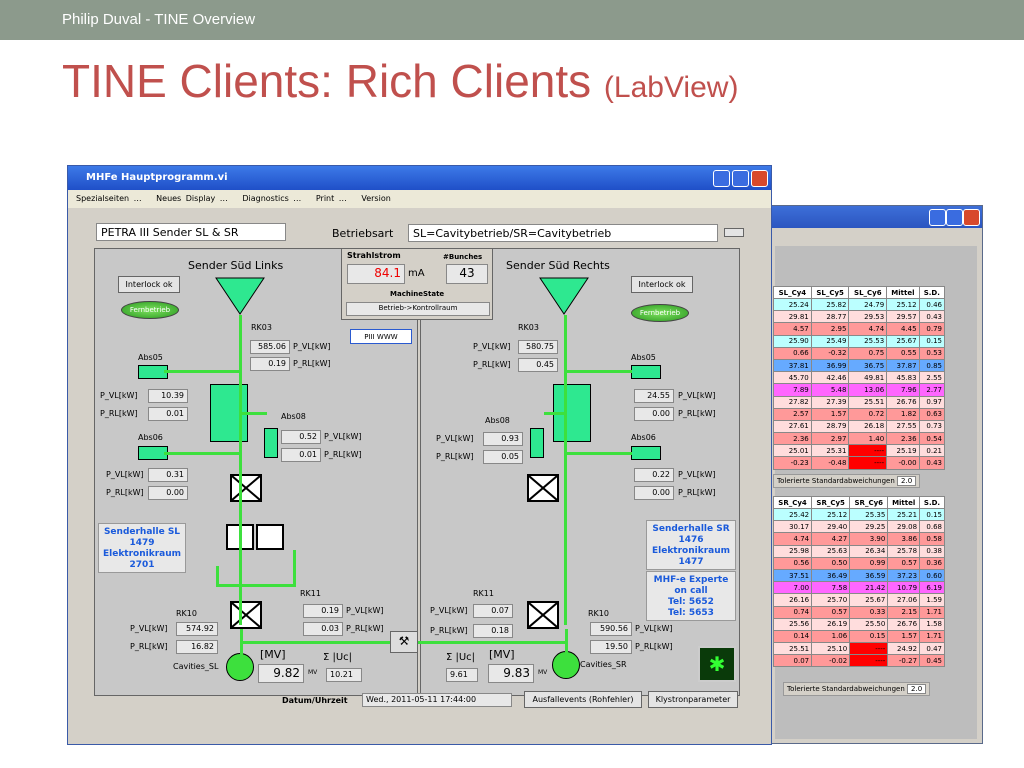  Describe the element at coordinates (831, 624) in the screenshot. I see `table-cell: 26.19` at that location.